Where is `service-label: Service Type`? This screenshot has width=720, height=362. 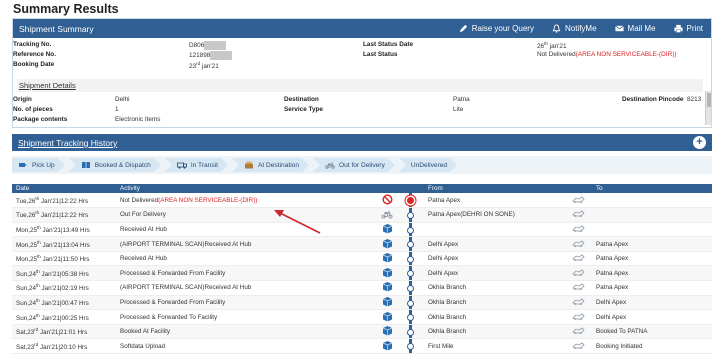 service-label: Service Type is located at coordinates (303, 109).